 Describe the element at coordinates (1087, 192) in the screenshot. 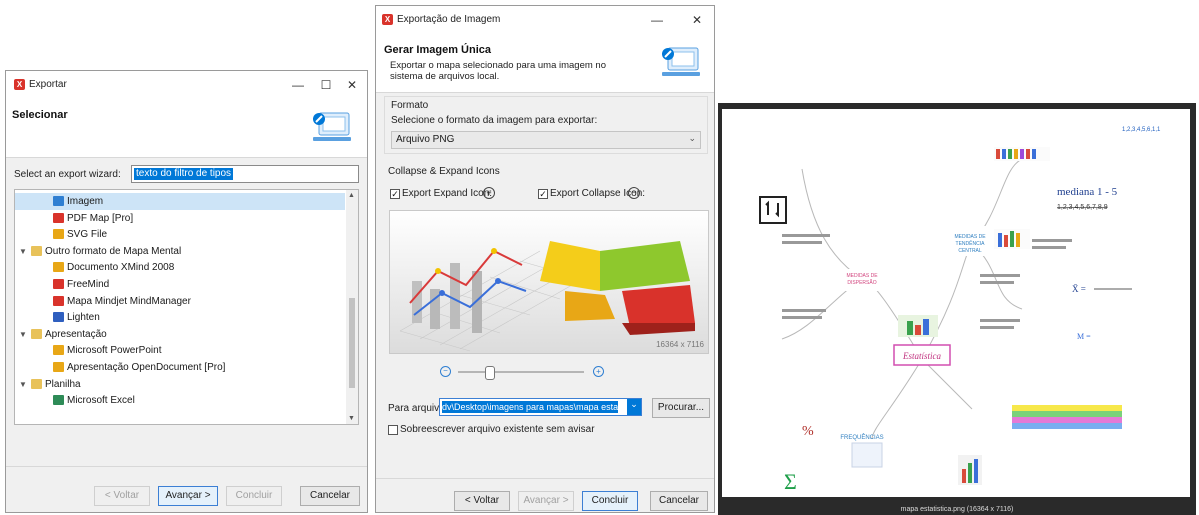

I see `svg-text: mediana 1 - 5` at that location.